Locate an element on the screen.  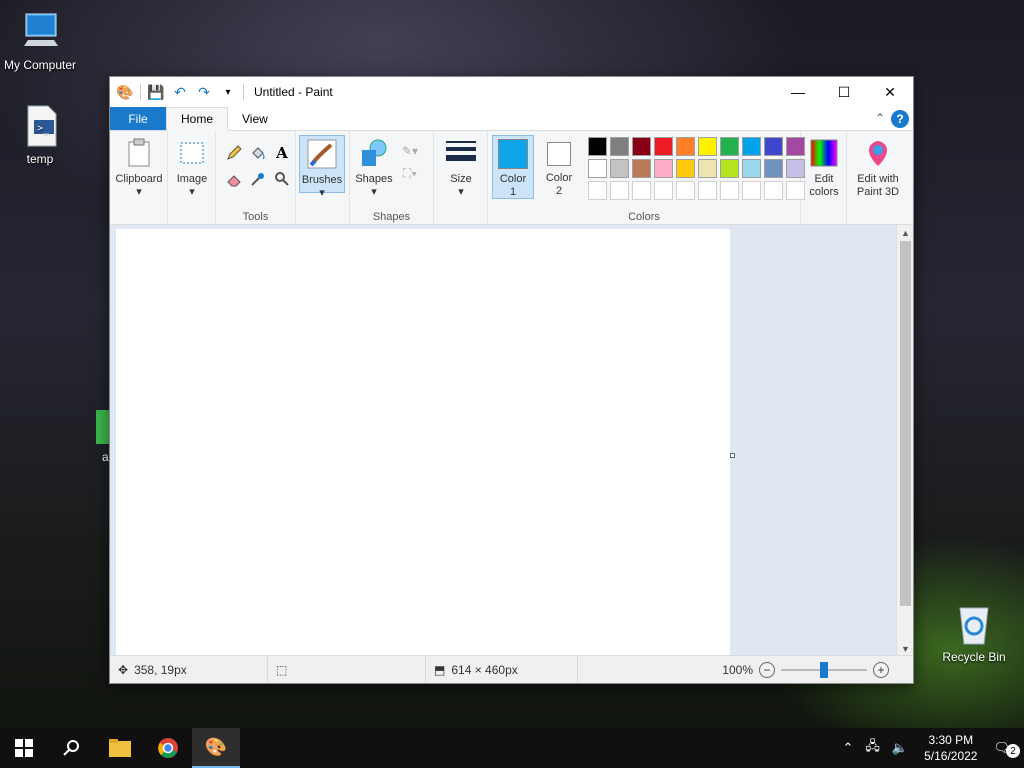
image-button: Image ▾ is located at coordinates (192, 177).